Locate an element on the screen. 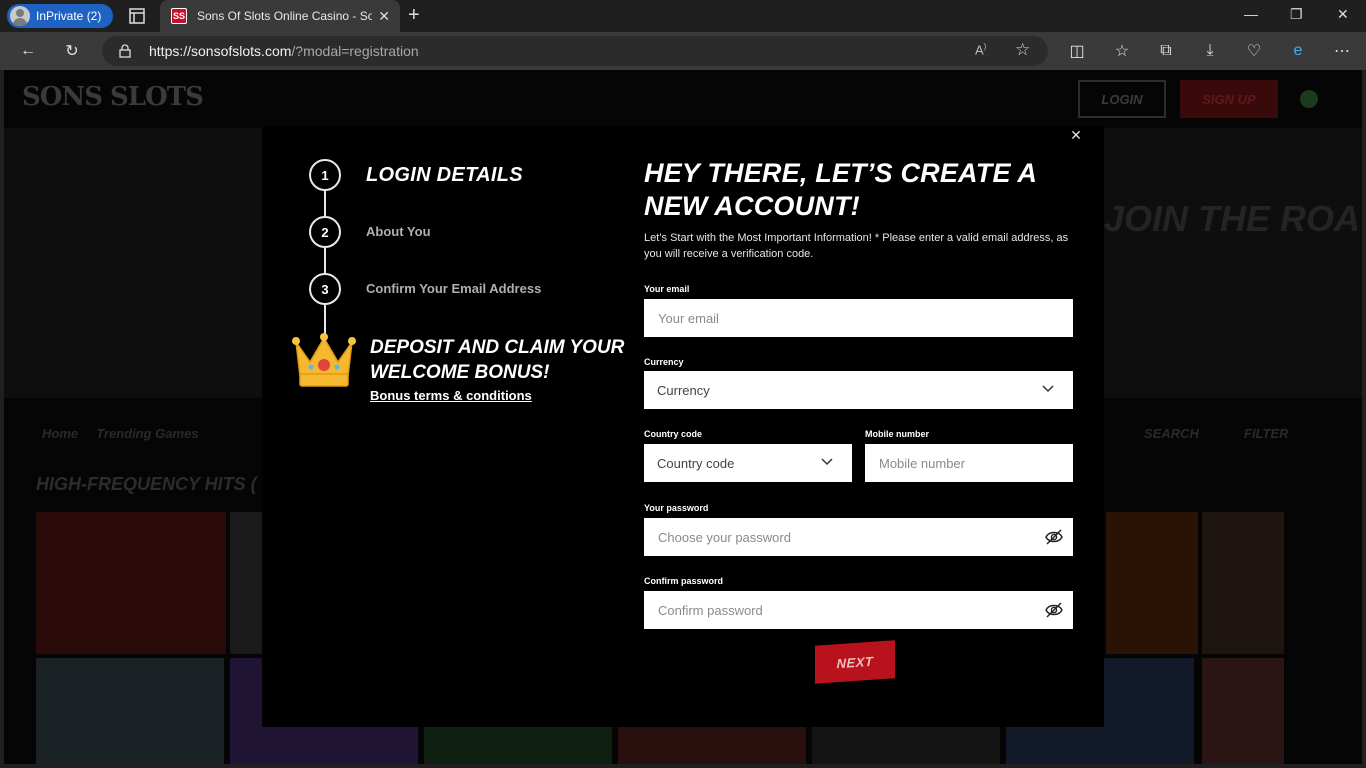  tab-actions-icon is located at coordinates (137, 16).